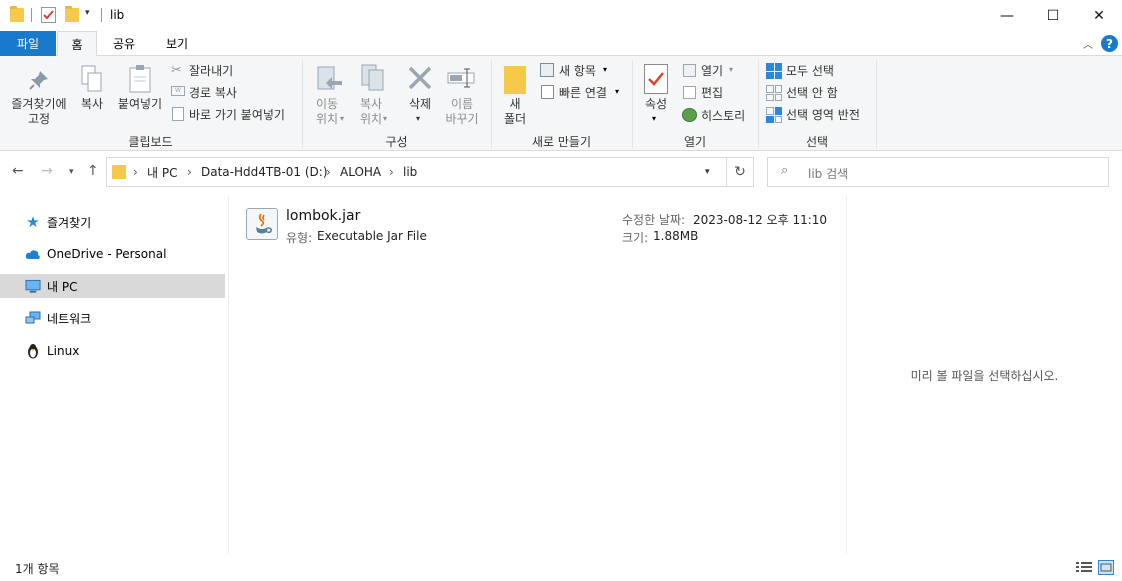 This screenshot has height=581, width=1122. What do you see at coordinates (676, 236) in the screenshot?
I see `file-size-value: 1.88MB` at bounding box center [676, 236].